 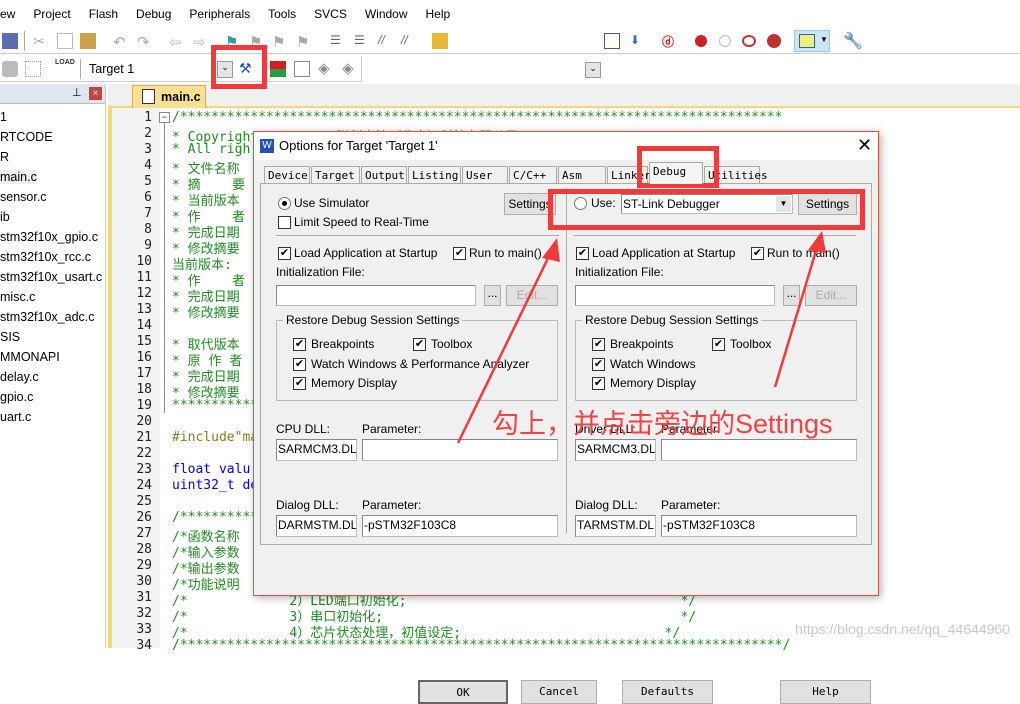 I want to click on indent-icon: ☰, so click(x=338, y=41).